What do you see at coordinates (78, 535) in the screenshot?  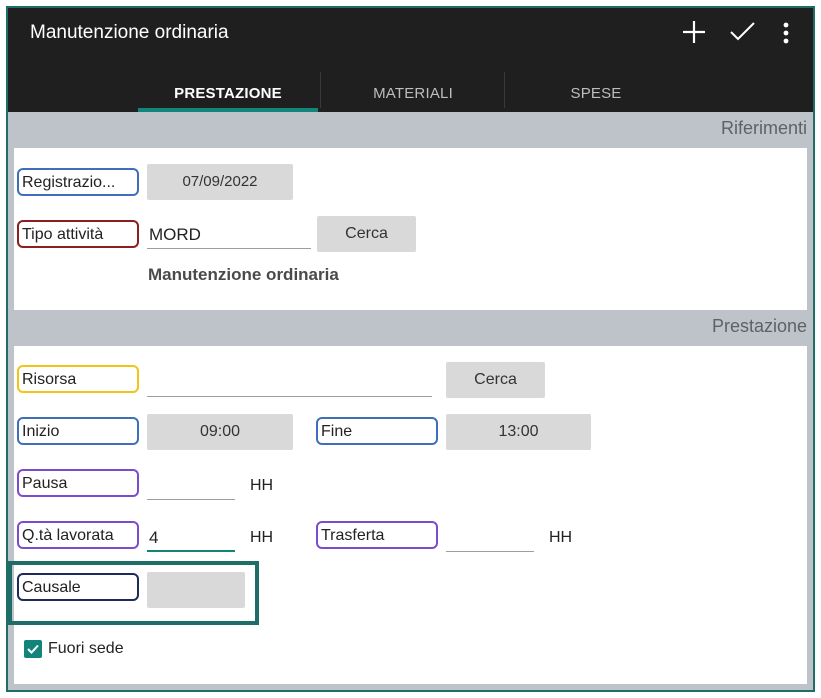 I see `qta-lavorata-label: Q.tà lavorata` at bounding box center [78, 535].